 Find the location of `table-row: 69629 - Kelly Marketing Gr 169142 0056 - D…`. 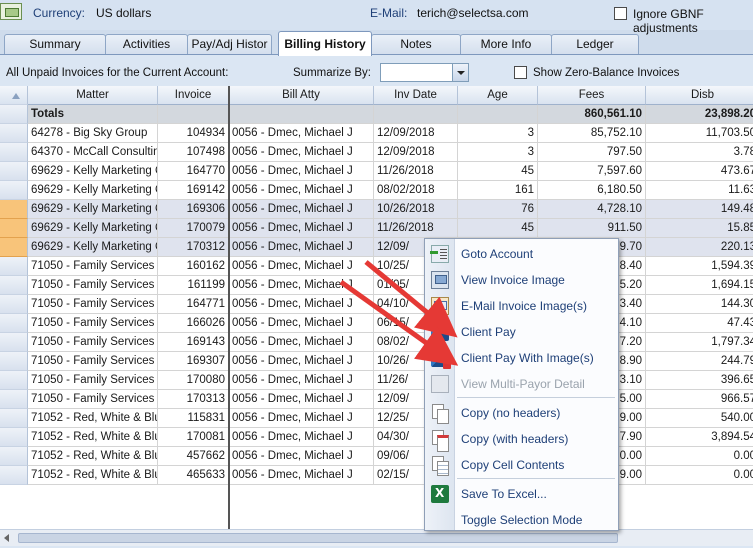

table-row: 69629 - Kelly Marketing Gr 169142 0056 - D… is located at coordinates (376, 190).